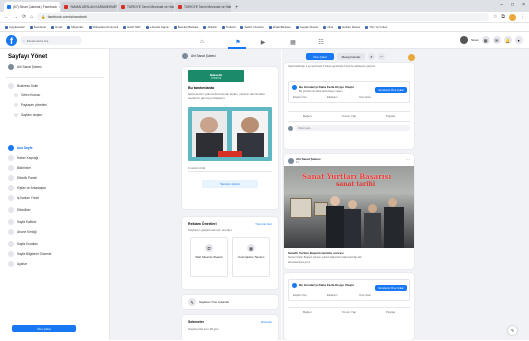 This screenshot has height=341, width=529. I want to click on new-tab-button: +, so click(237, 8).